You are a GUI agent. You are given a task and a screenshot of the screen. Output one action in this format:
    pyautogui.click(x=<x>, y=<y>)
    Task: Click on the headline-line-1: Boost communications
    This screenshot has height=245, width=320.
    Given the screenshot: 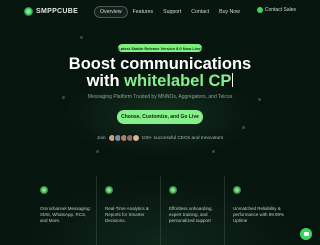 What is the action you would take?
    pyautogui.click(x=160, y=64)
    